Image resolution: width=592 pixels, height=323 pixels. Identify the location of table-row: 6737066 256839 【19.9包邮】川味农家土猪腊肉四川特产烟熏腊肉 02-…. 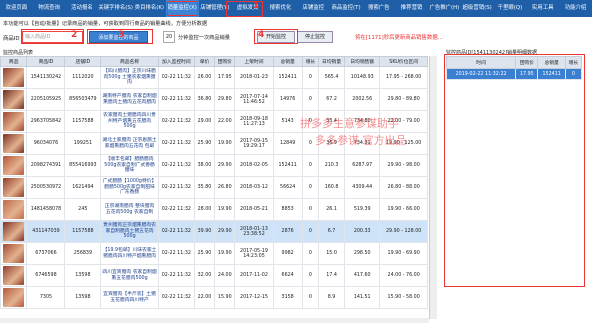
(214, 253).